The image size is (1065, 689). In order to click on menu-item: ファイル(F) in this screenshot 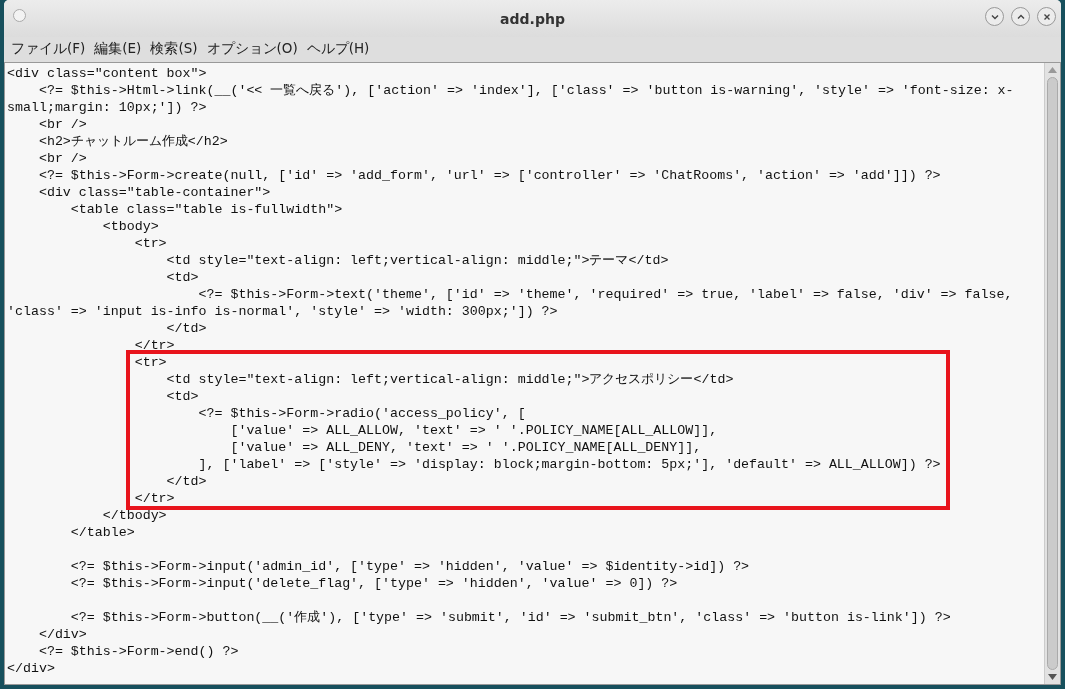, I will do `click(48, 49)`.